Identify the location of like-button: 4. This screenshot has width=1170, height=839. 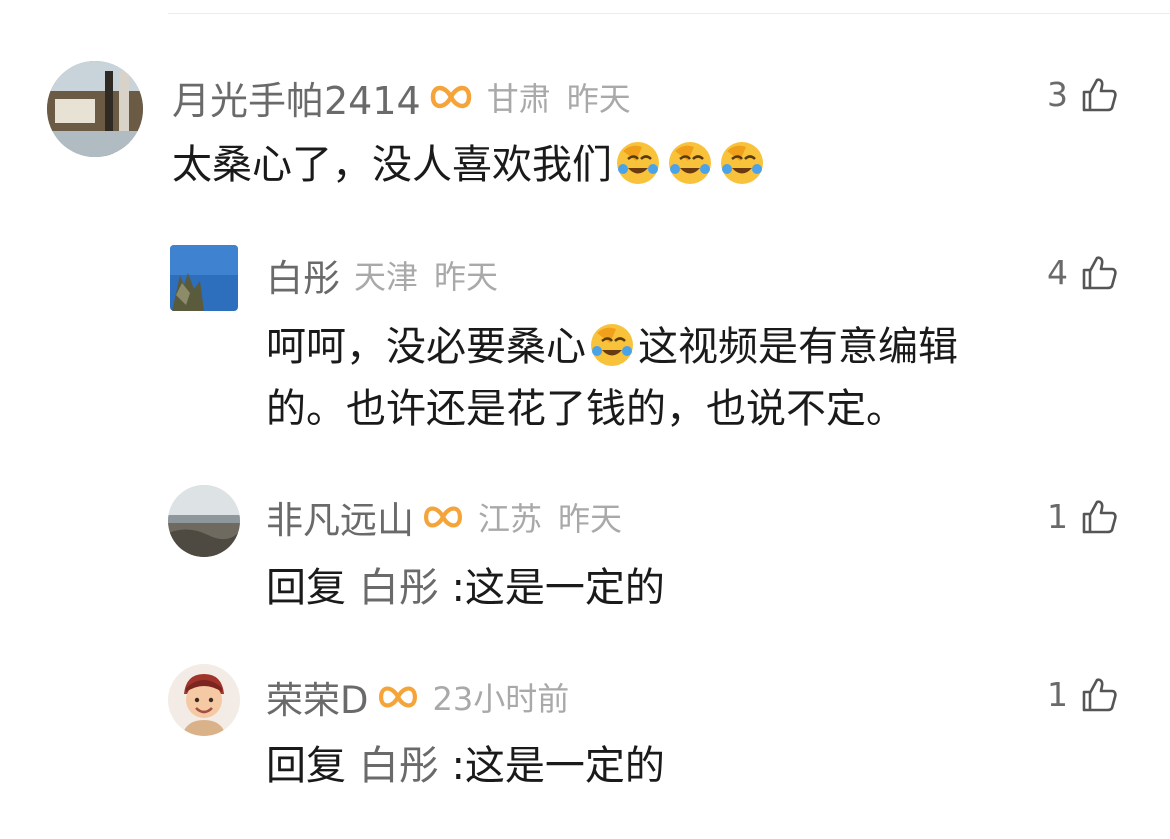
(1082, 272).